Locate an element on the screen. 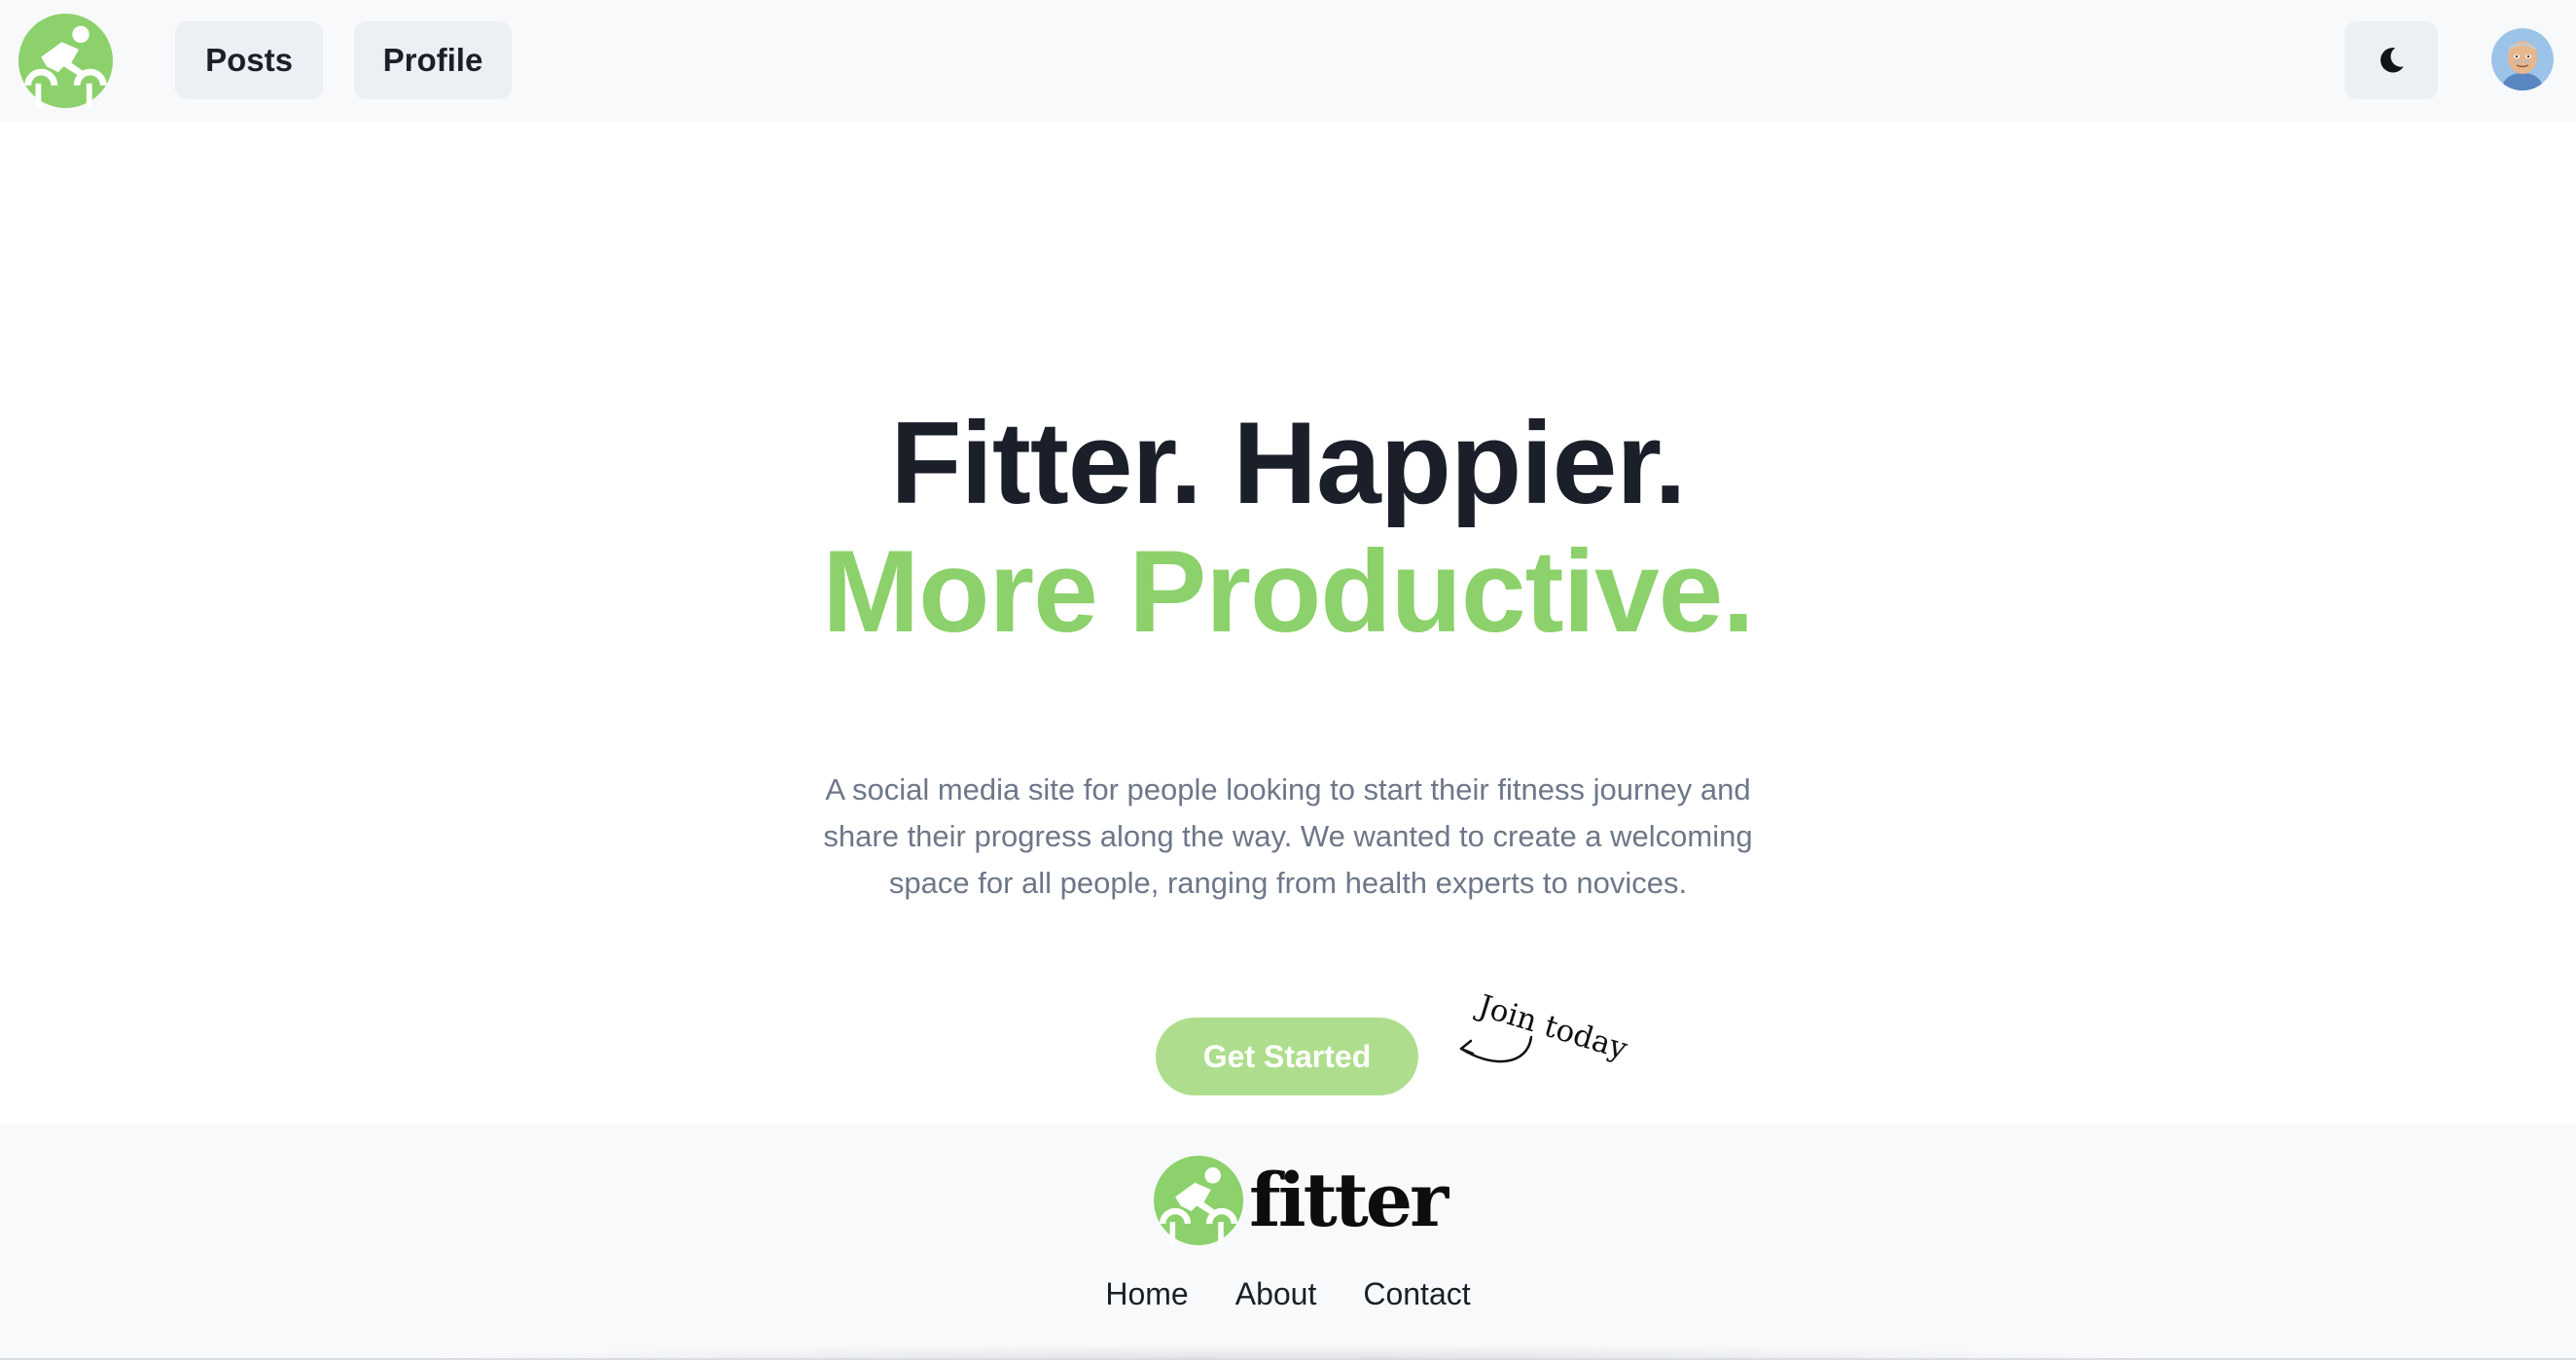 The image size is (2576, 1360). footer-link-about: About is located at coordinates (1276, 1294).